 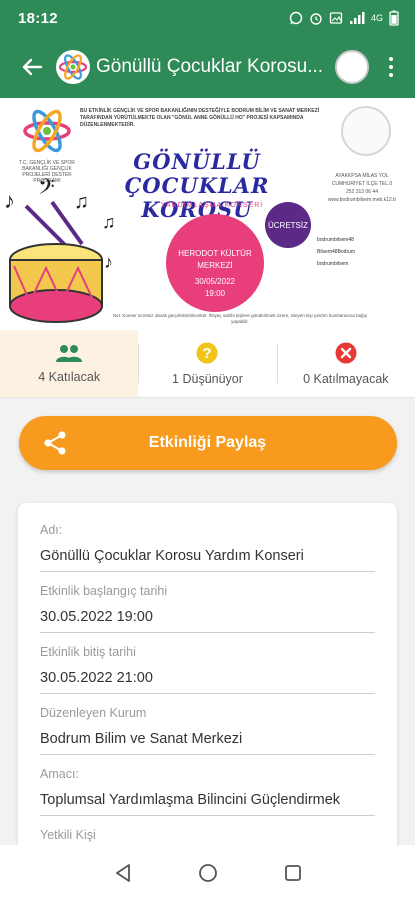 What do you see at coordinates (96, 678) in the screenshot?
I see `end-date-value: 30.05.2022 21:00` at bounding box center [96, 678].